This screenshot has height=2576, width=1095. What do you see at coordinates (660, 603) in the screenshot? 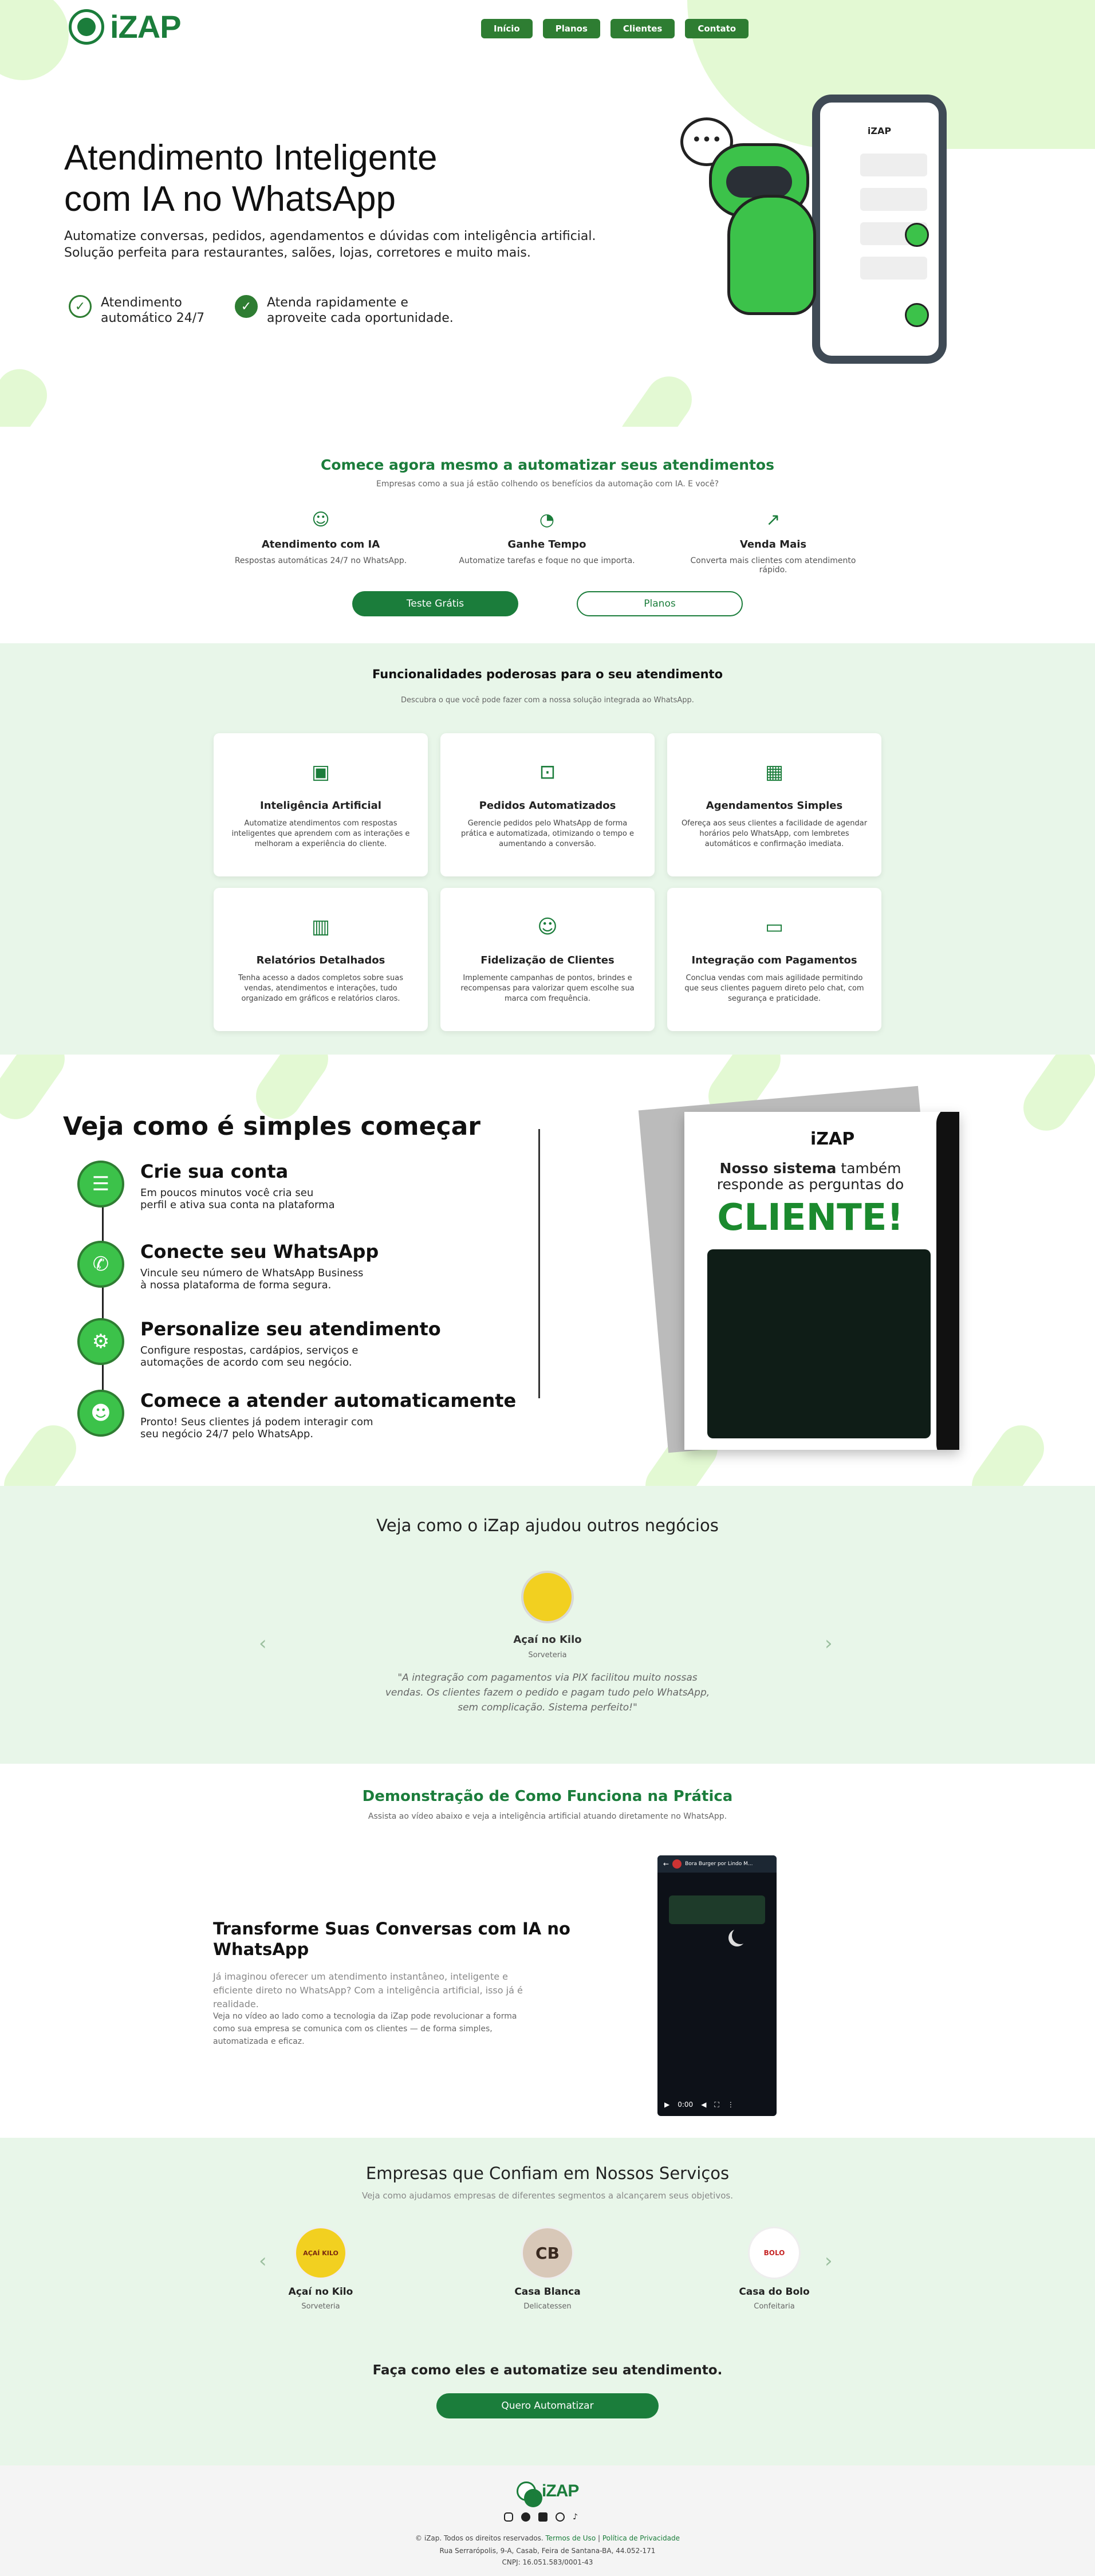
I see `plans-button: Planos` at bounding box center [660, 603].